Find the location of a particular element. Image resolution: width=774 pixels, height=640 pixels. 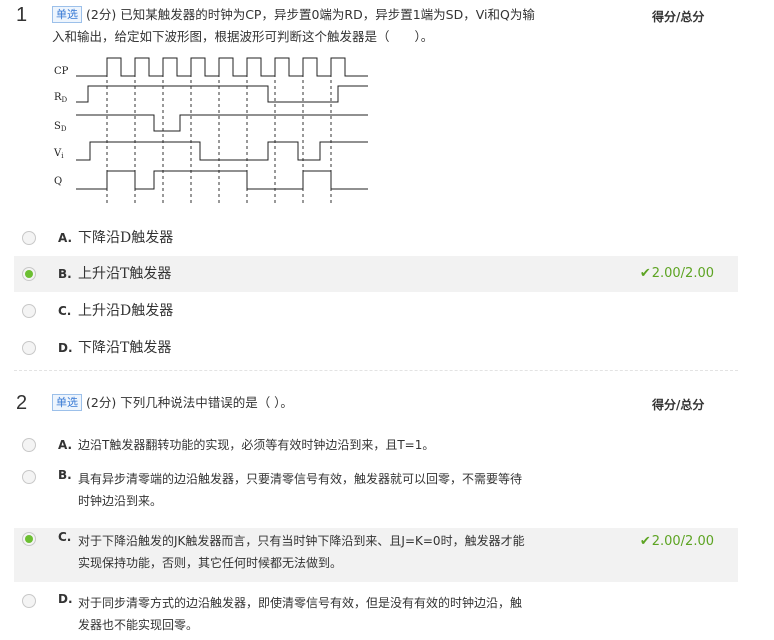

signal-label-rd: RD is located at coordinates (61, 98).